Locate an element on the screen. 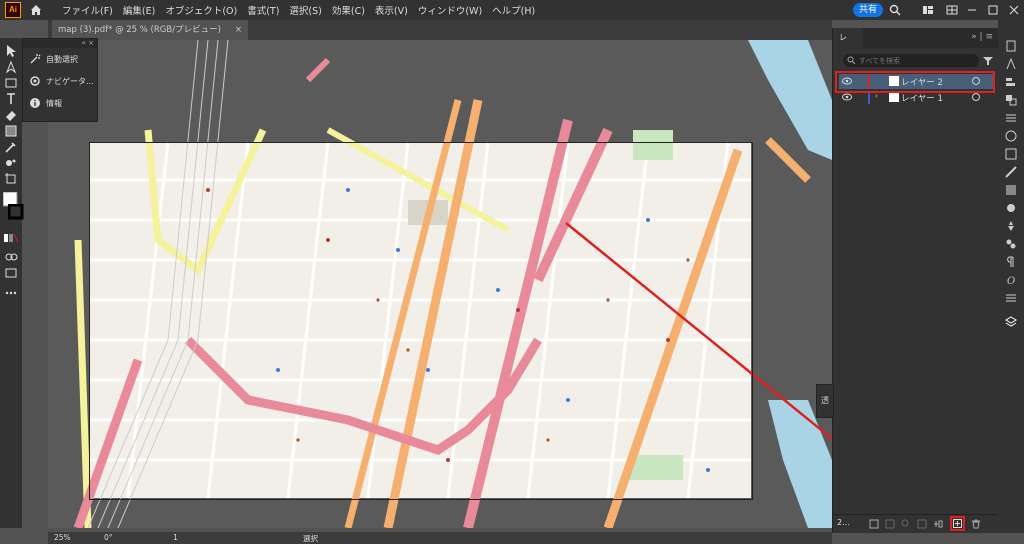  tab-layers: レ is located at coordinates (848, 38).